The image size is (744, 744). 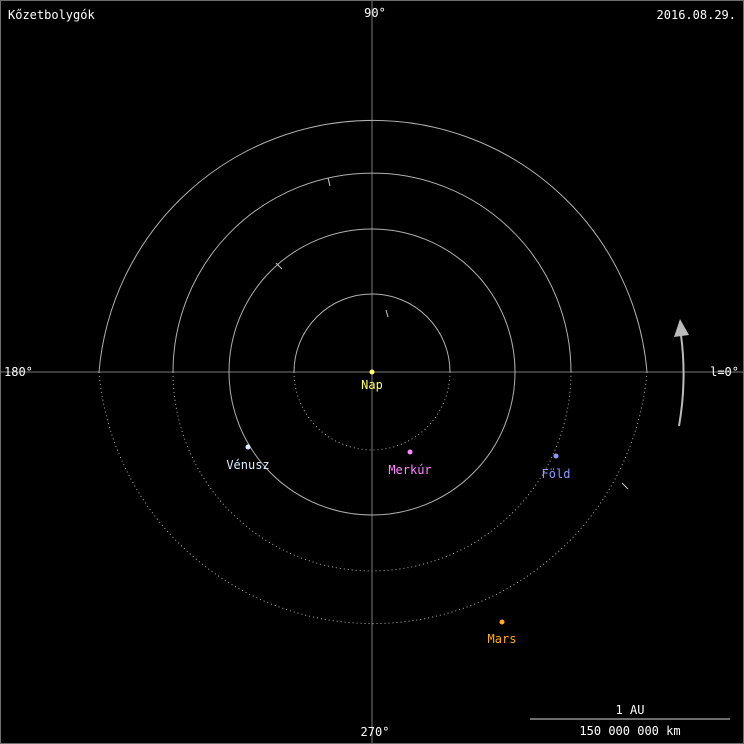 I want to click on earth-perihelion-tick, so click(x=329, y=182).